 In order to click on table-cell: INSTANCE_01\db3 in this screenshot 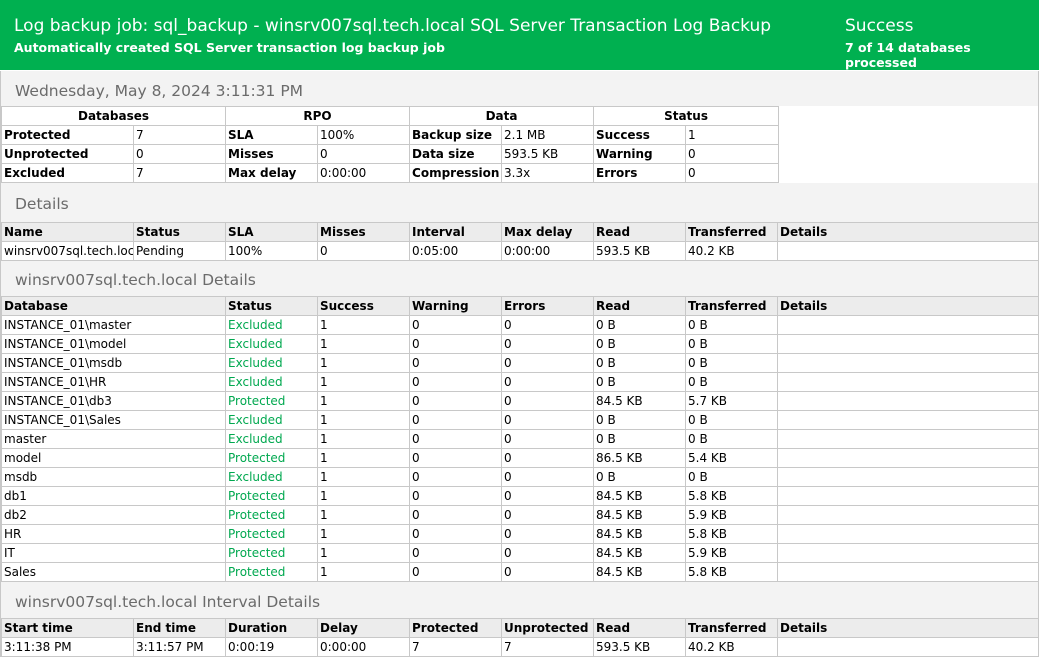, I will do `click(113, 401)`.